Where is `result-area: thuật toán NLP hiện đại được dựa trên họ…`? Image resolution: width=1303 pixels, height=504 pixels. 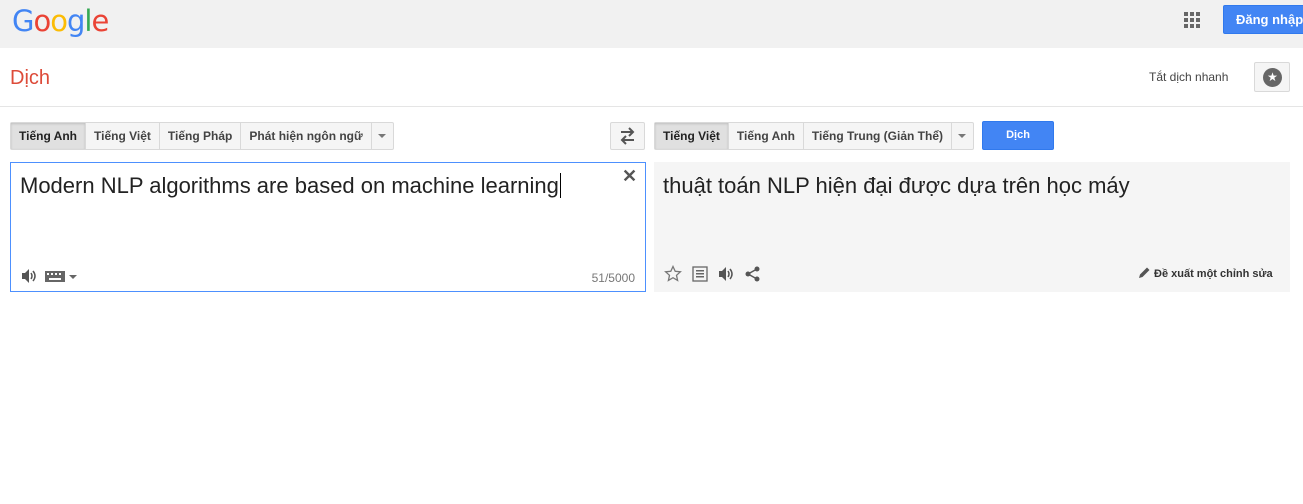 result-area: thuật toán NLP hiện đại được dựa trên họ… is located at coordinates (972, 227).